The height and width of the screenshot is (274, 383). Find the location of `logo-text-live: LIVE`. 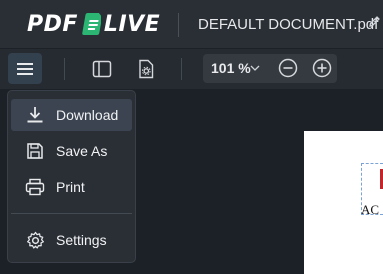

logo-text-live: LIVE is located at coordinates (132, 24).